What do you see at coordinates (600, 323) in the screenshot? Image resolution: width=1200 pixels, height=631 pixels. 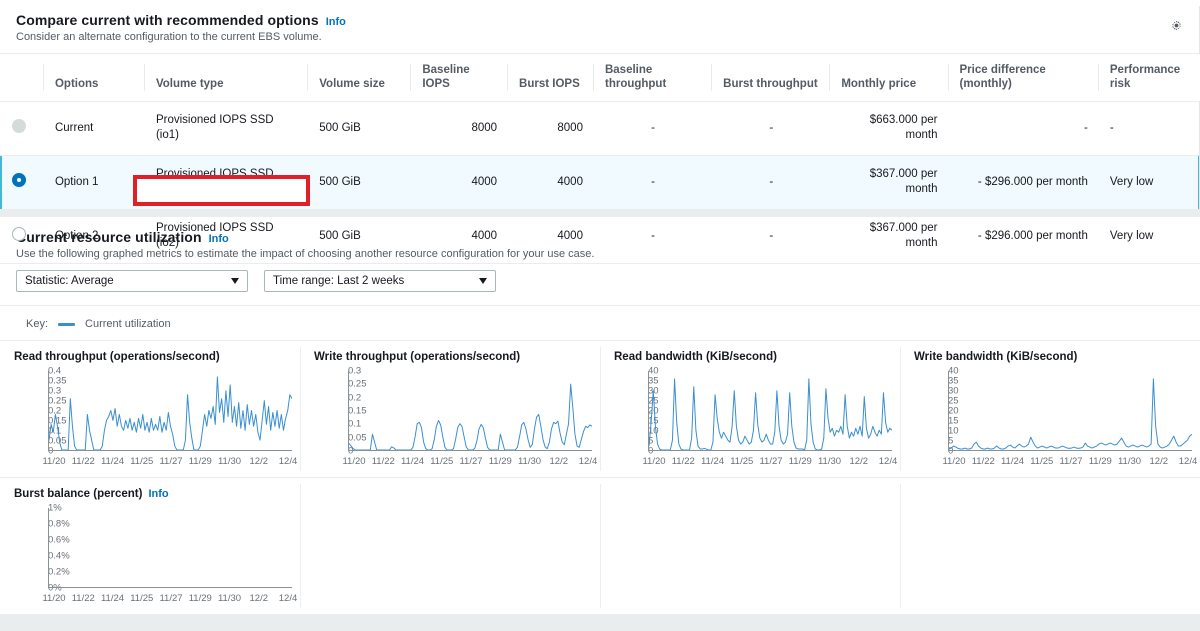 I see `chart-legend: Key: Current utilization` at bounding box center [600, 323].